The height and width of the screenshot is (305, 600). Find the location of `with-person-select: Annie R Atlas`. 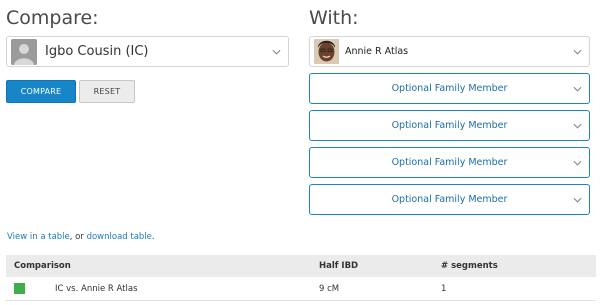

with-person-select: Annie R Atlas is located at coordinates (449, 51).